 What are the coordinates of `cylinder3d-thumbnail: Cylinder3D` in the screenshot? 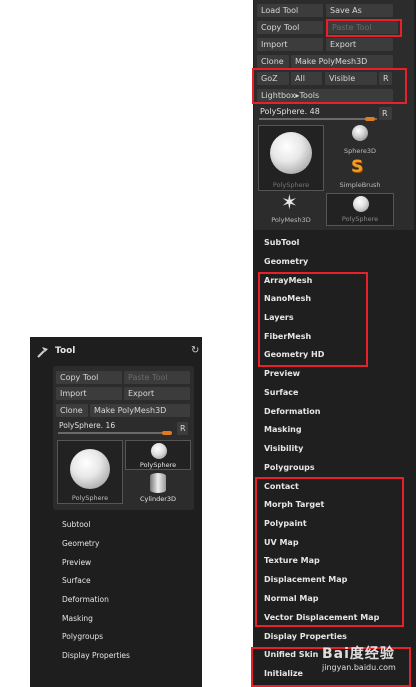 It's located at (158, 489).